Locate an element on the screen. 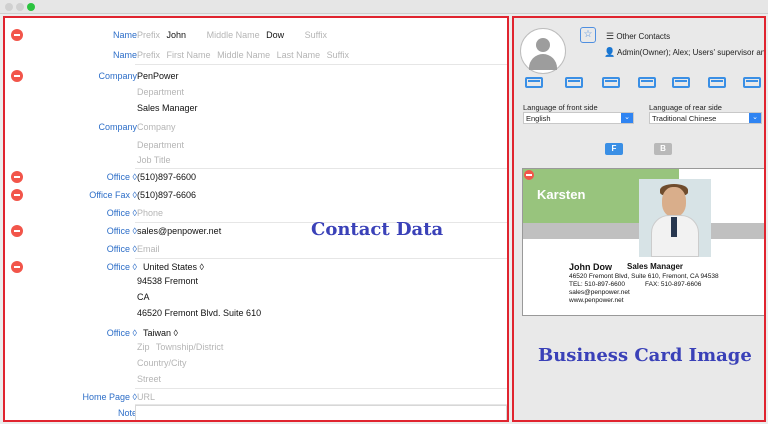 The width and height of the screenshot is (768, 424). avatar-body is located at coordinates (543, 62).